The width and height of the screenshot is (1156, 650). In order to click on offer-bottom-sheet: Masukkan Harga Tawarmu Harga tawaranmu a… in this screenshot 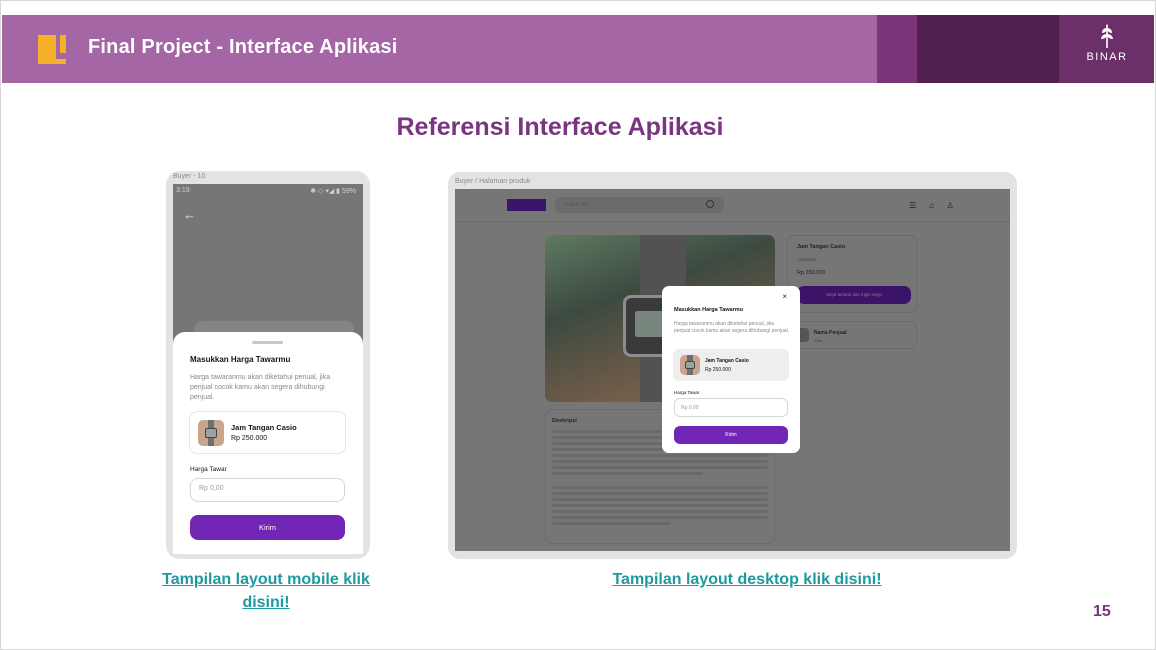, I will do `click(268, 443)`.